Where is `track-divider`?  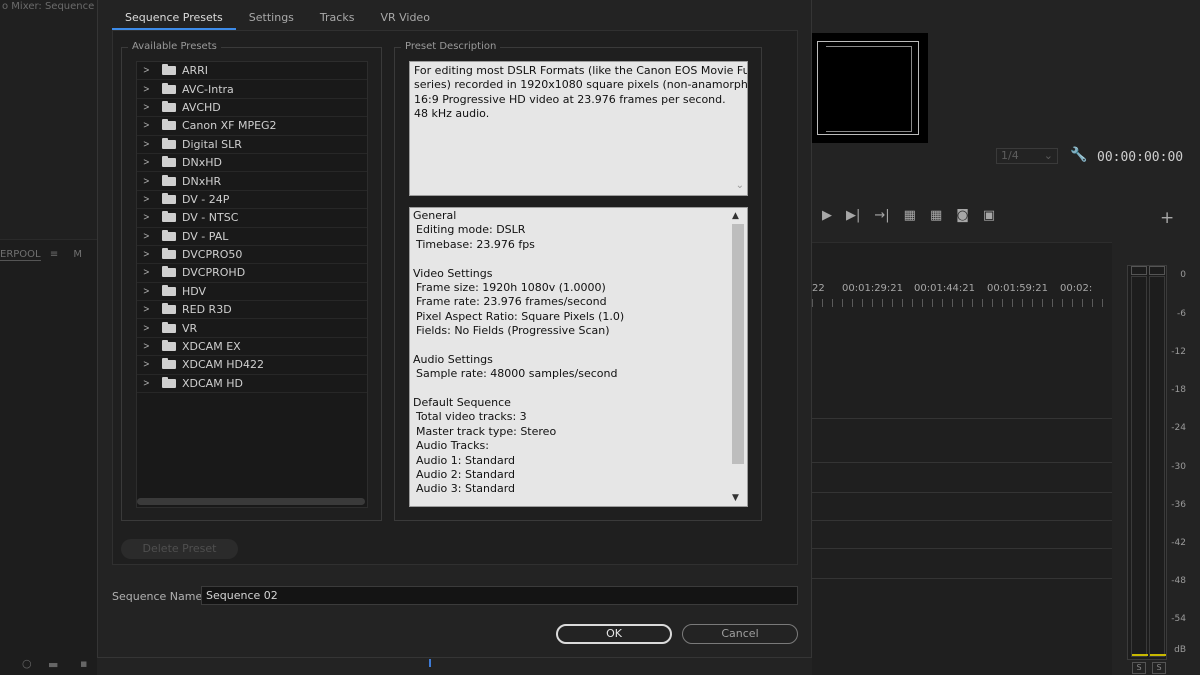
track-divider is located at coordinates (962, 548).